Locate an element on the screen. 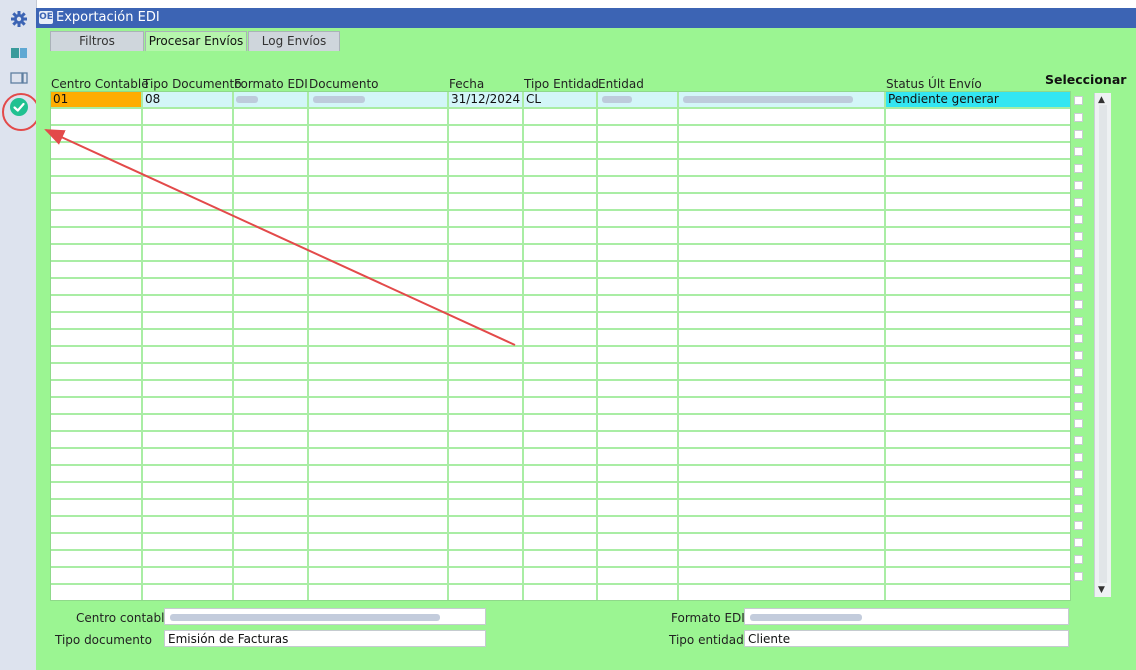 This screenshot has height=670, width=1136. col-header-tipo-documento: Tipo Documento is located at coordinates (192, 84).